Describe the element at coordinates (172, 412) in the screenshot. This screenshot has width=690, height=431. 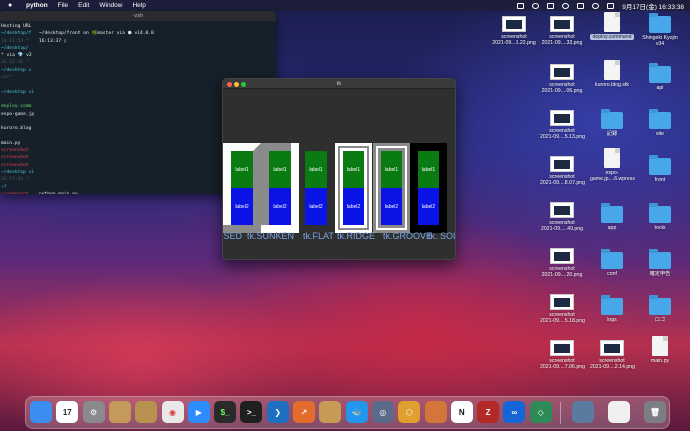
I see `chrome-icon: ◉` at that location.